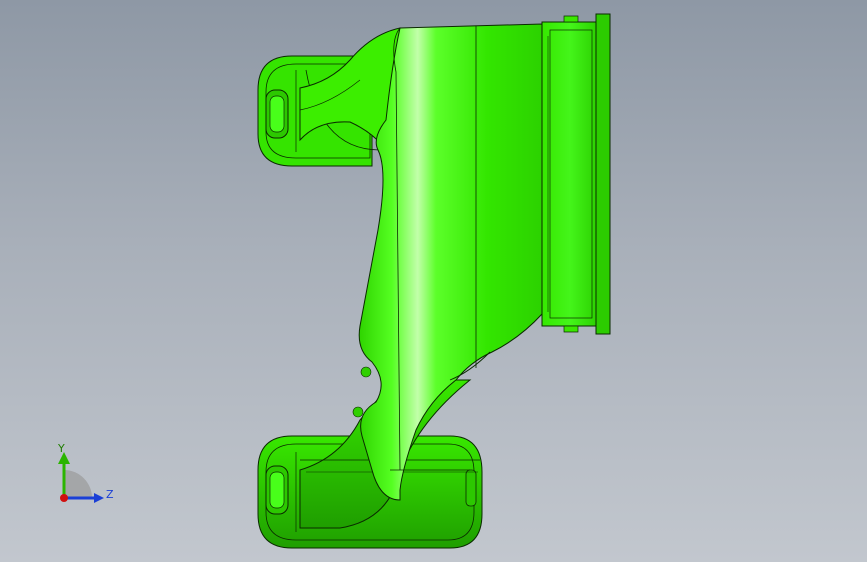 This screenshot has height=562, width=867. Describe the element at coordinates (61, 448) in the screenshot. I see `triad-y-label: Y` at that location.